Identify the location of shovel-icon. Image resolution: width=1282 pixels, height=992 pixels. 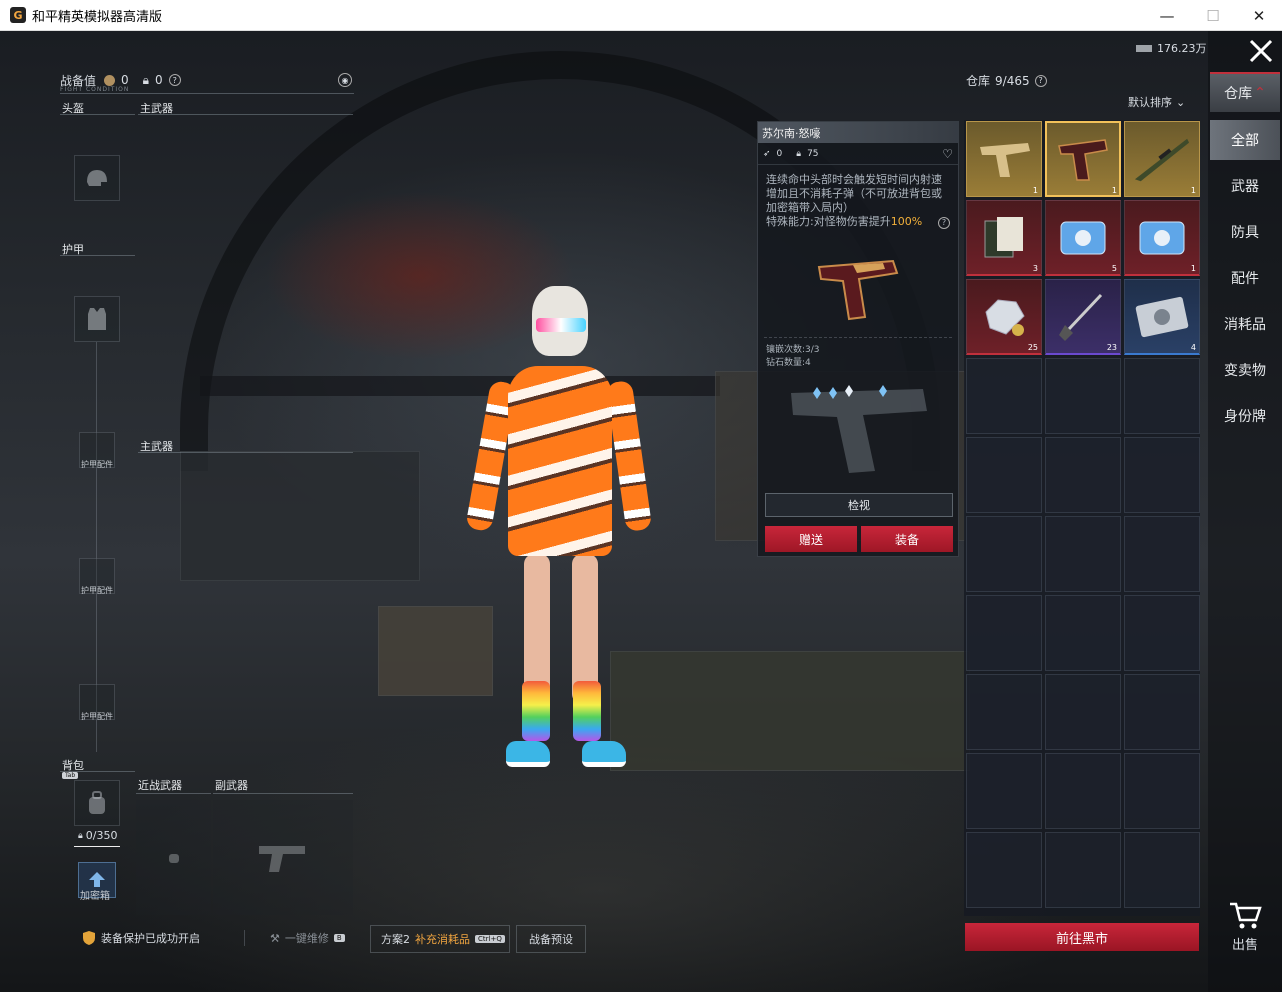
(1083, 316).